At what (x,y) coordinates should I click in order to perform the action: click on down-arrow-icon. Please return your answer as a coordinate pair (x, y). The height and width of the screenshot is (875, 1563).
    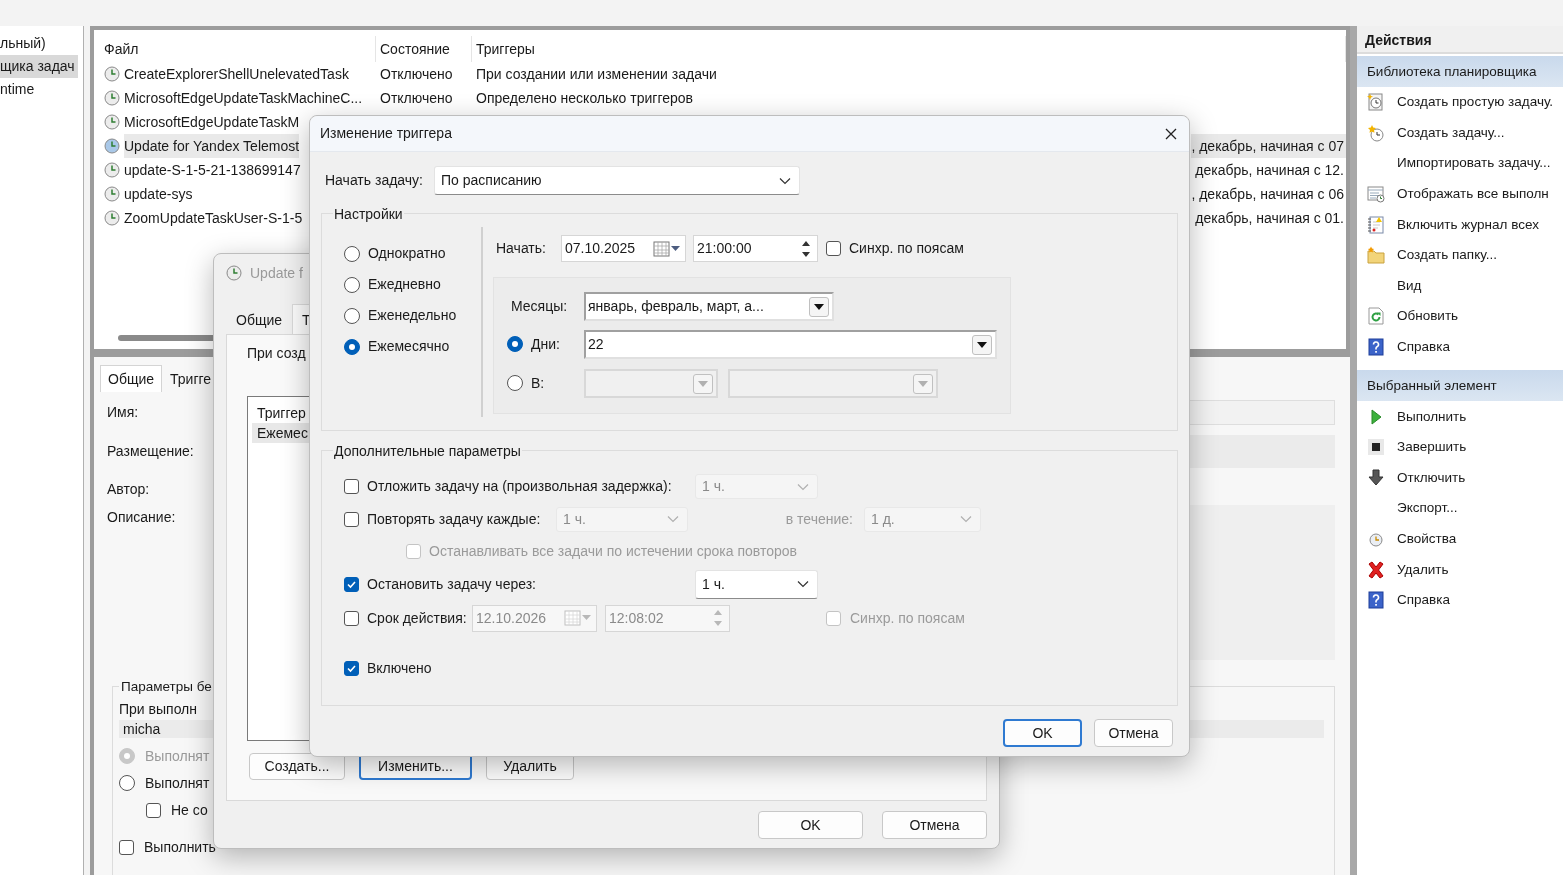
    Looking at the image, I should click on (1376, 477).